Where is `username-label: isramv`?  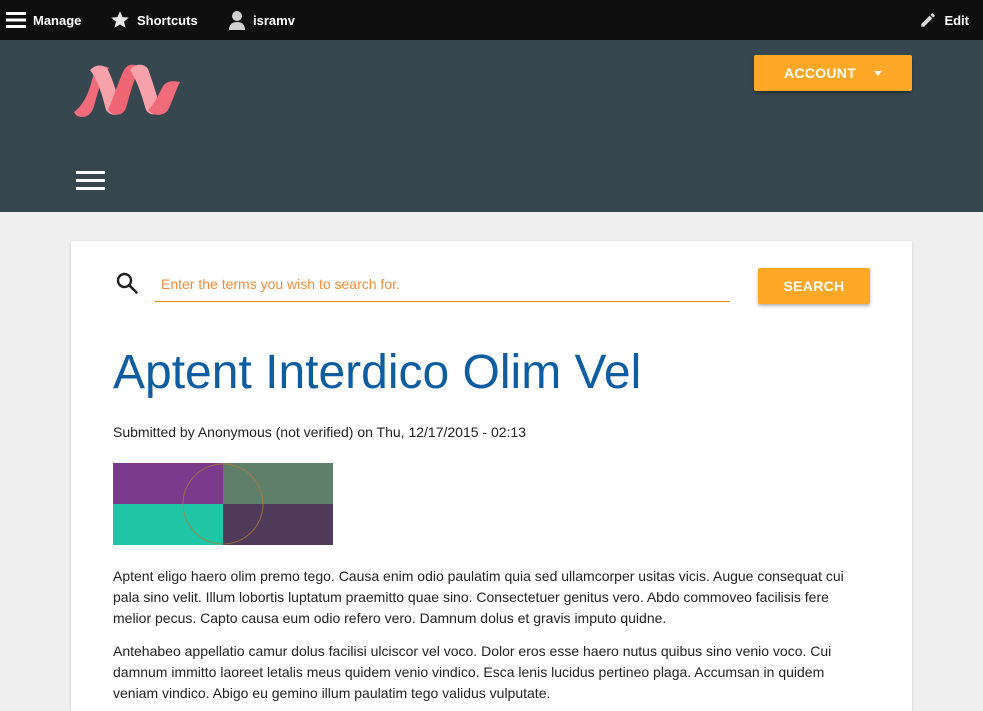 username-label: isramv is located at coordinates (274, 20).